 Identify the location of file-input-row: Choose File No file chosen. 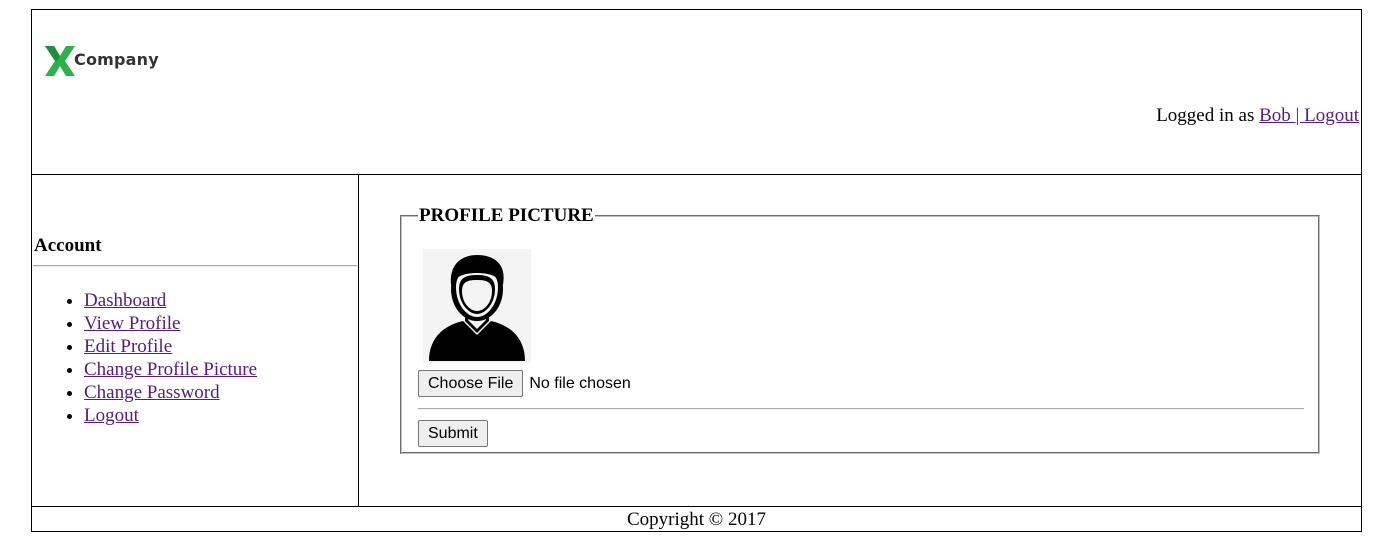
(524, 383).